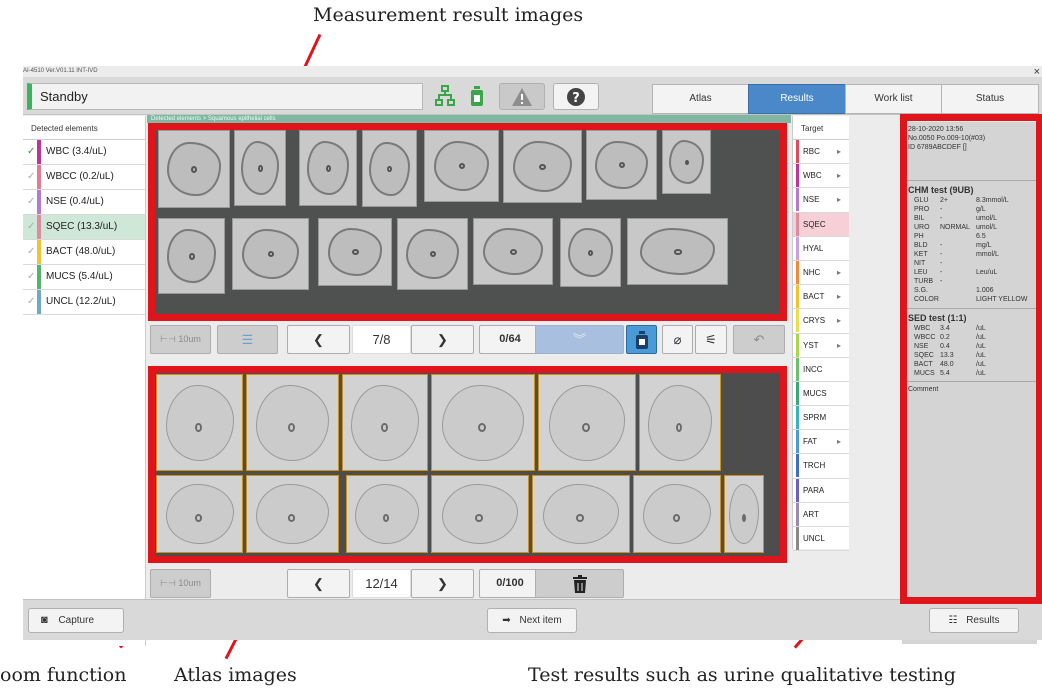 The height and width of the screenshot is (690, 1042). Describe the element at coordinates (700, 99) in the screenshot. I see `tab-atlas: Atlas` at that location.